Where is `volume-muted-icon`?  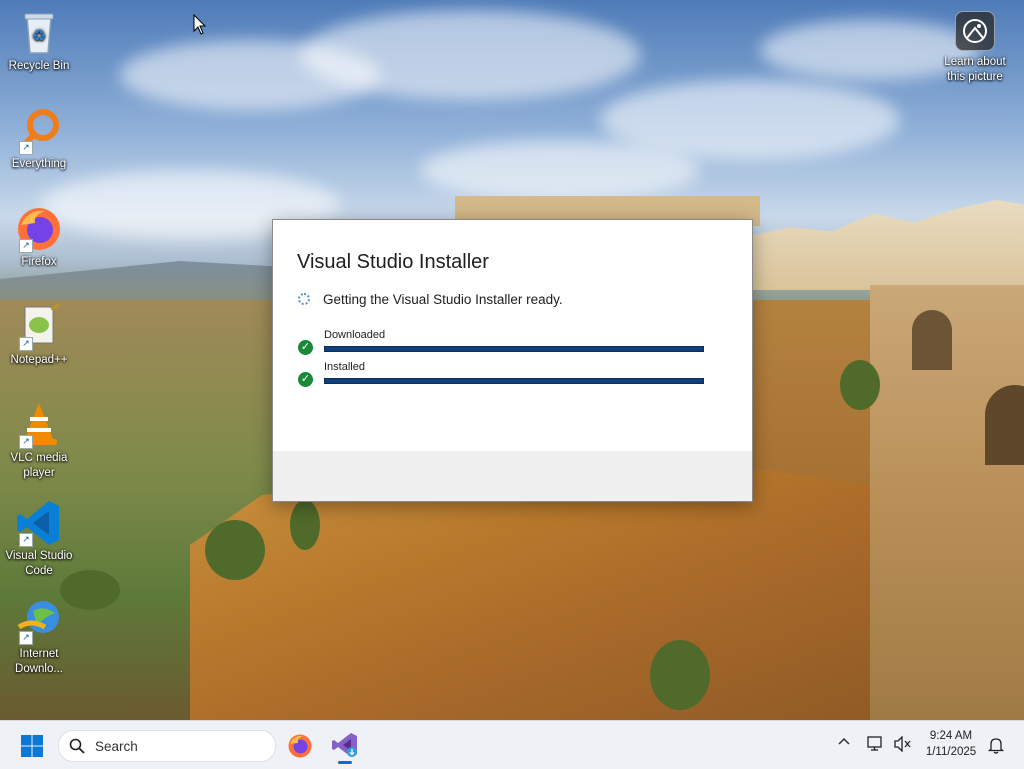
volume-muted-icon is located at coordinates (903, 744).